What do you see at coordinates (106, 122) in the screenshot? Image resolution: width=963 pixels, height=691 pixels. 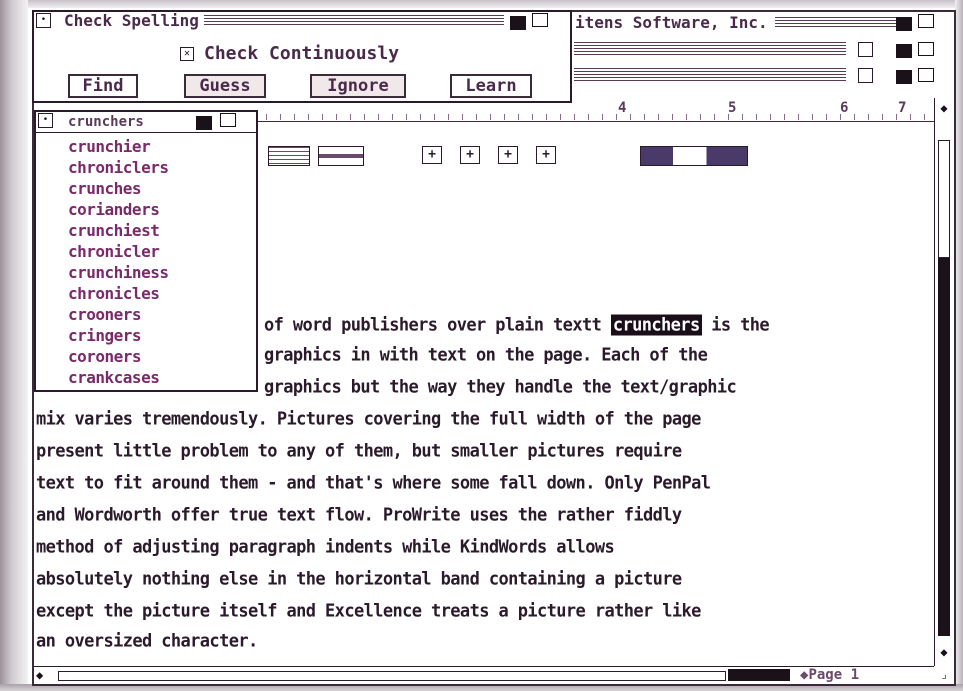 I see `suggestions-window-title: crunchers` at bounding box center [106, 122].